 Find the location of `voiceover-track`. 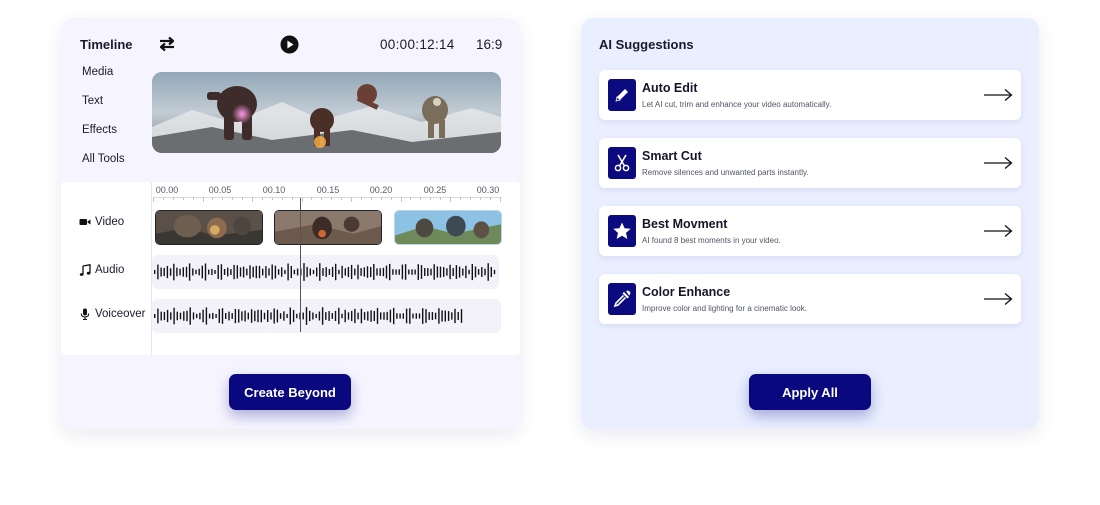

voiceover-track is located at coordinates (326, 316).